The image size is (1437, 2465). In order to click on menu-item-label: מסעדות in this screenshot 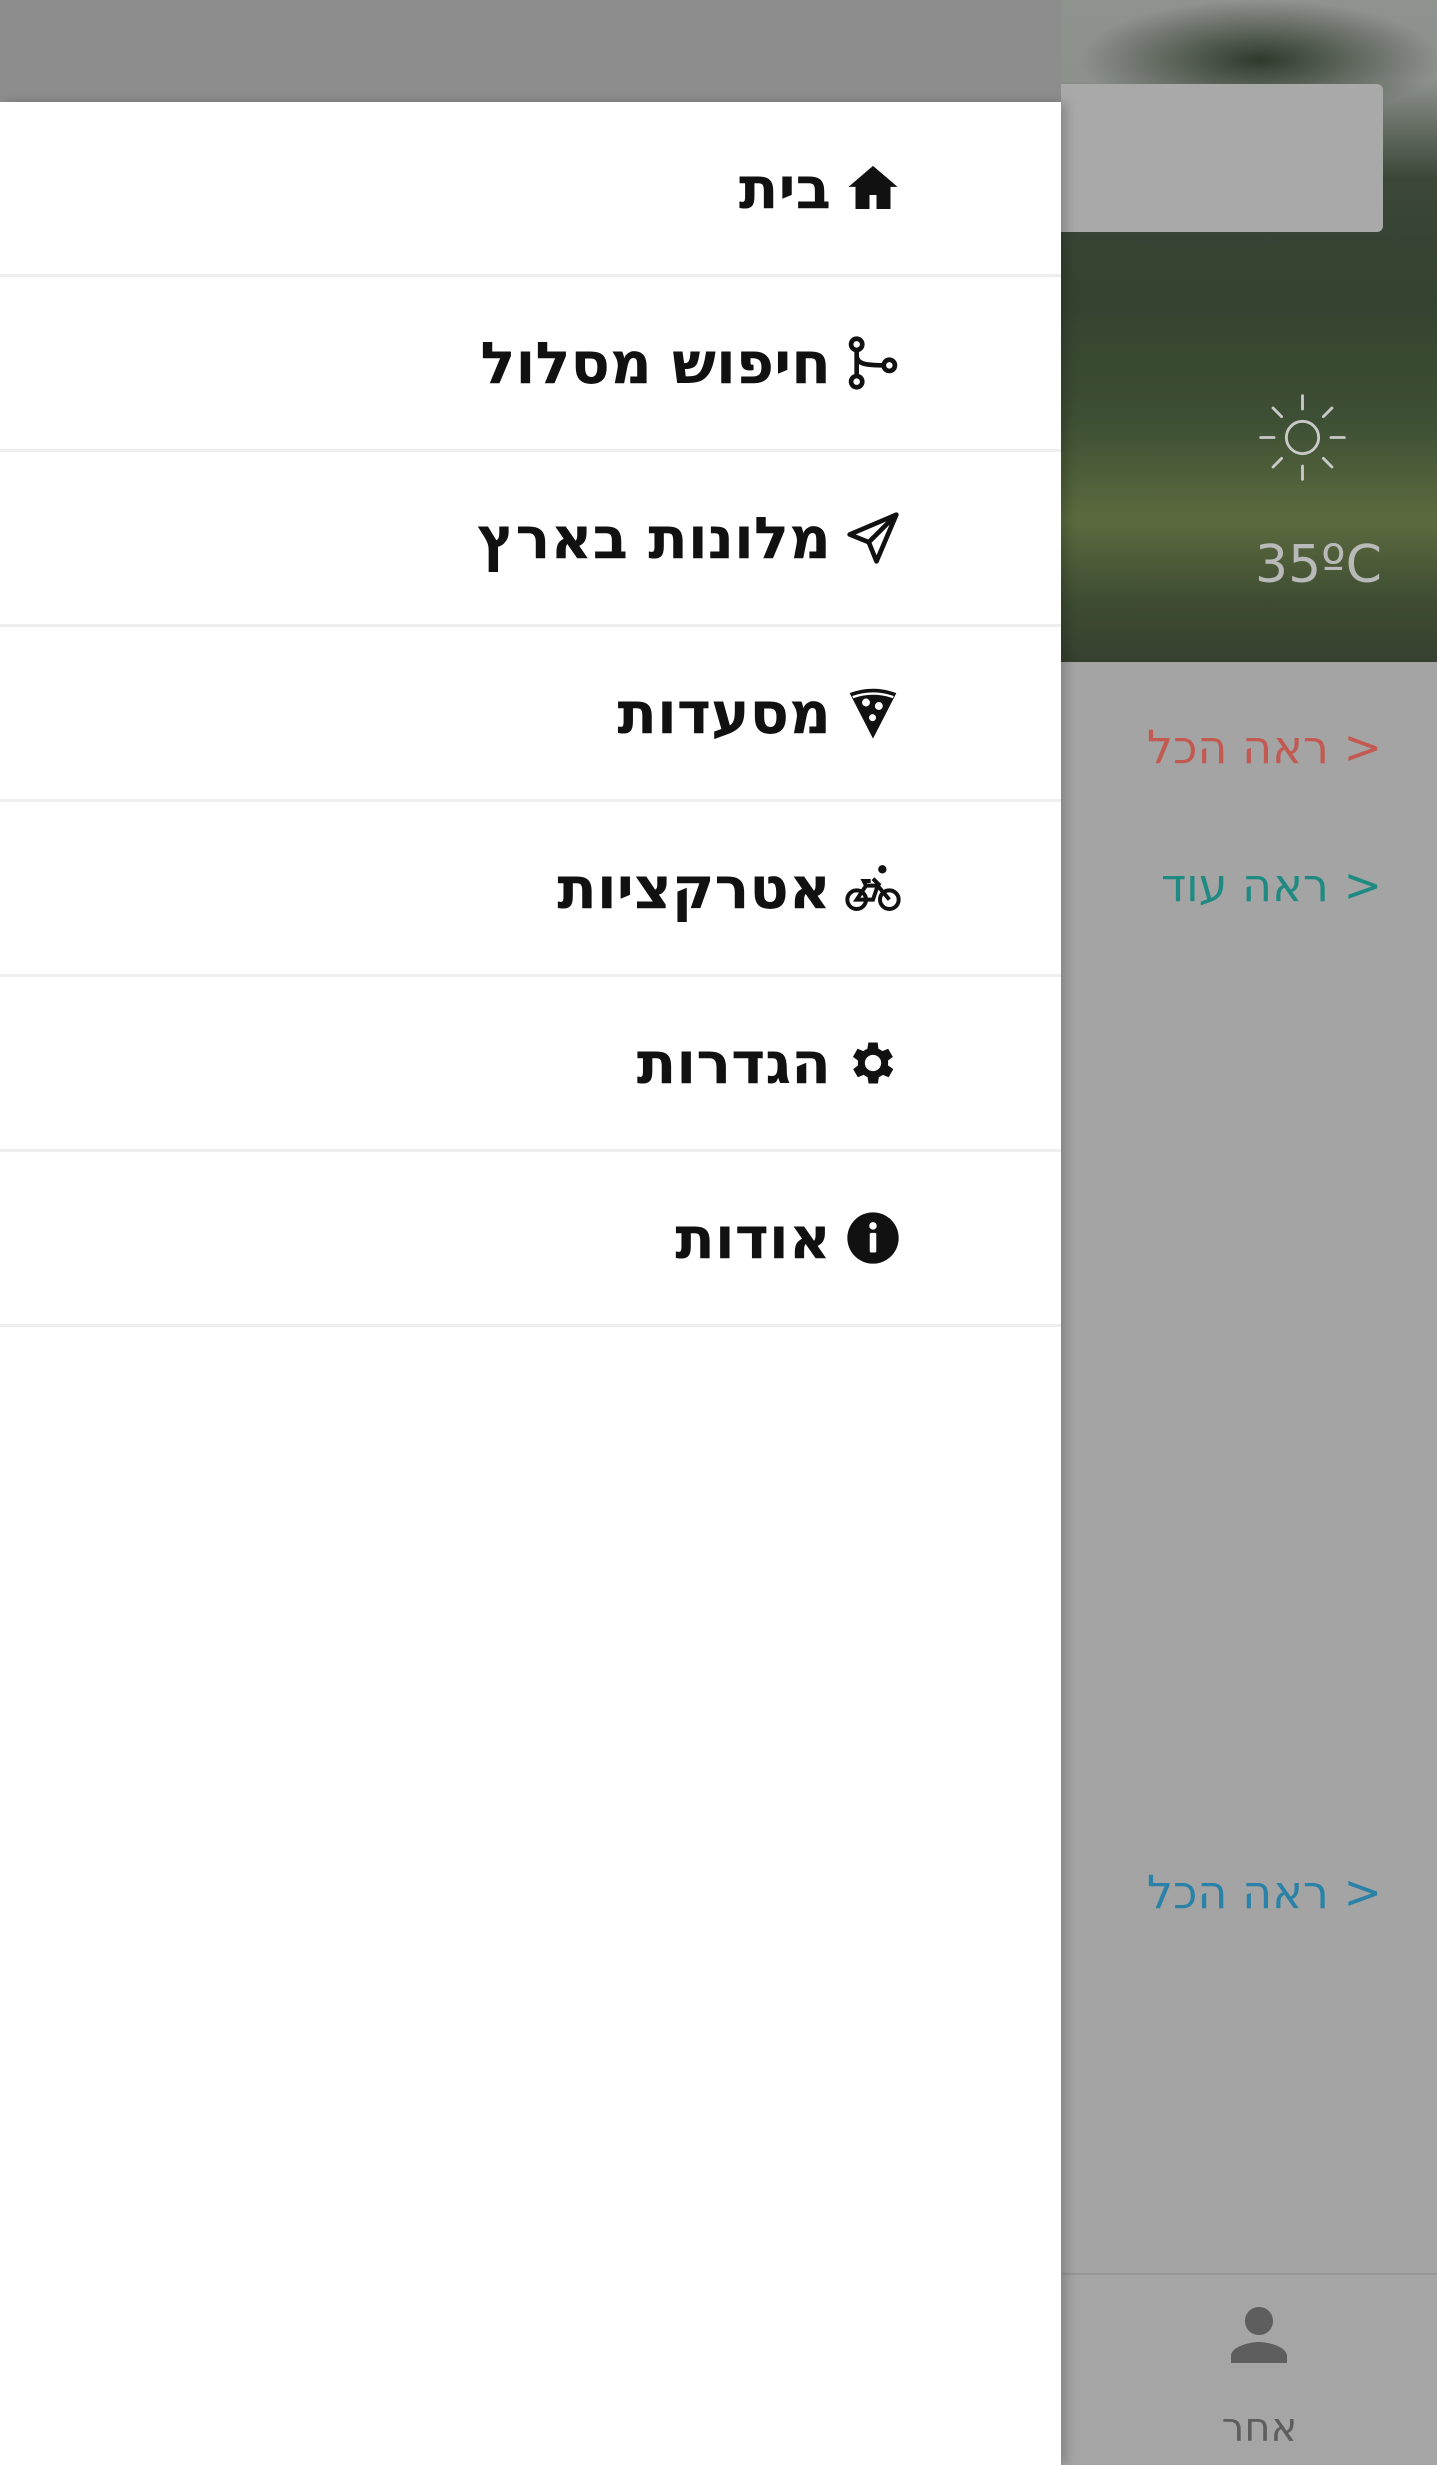, I will do `click(724, 713)`.